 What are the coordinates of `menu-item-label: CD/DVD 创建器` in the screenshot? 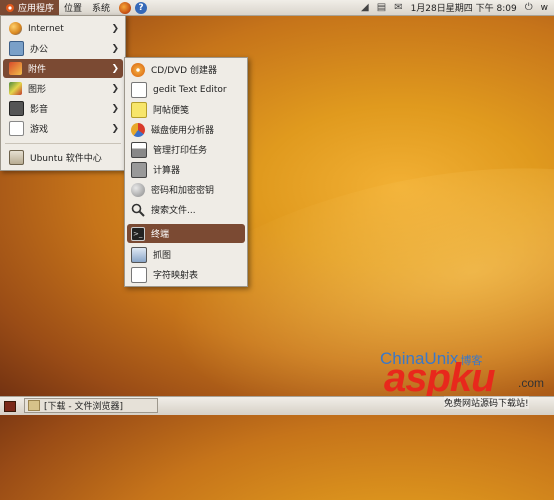 It's located at (184, 71).